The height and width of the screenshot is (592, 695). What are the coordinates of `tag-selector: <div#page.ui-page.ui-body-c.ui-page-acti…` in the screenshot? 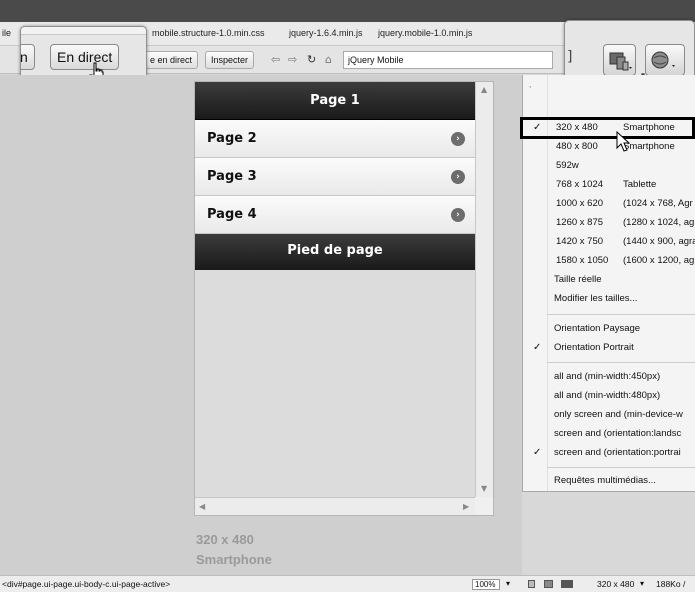 It's located at (86, 584).